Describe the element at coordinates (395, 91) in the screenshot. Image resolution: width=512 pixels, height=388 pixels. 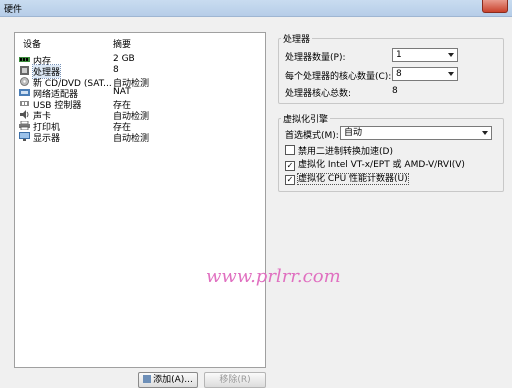
I see `total-cores-value: 8` at that location.